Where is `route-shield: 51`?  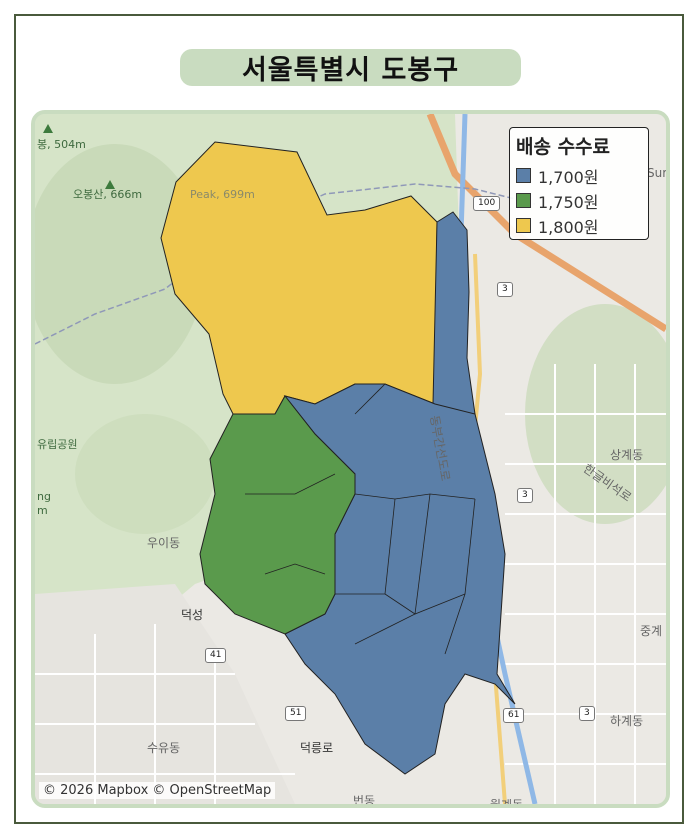 route-shield: 51 is located at coordinates (296, 713).